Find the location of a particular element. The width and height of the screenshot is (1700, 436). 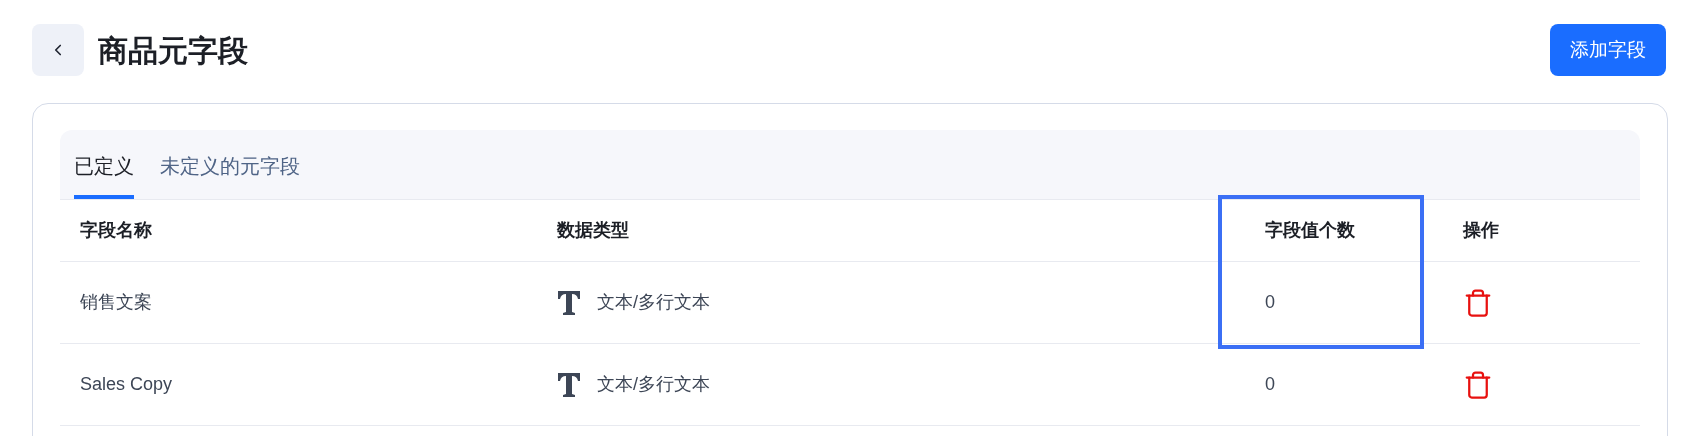

table-cell-text: Sales Copy is located at coordinates (126, 384).